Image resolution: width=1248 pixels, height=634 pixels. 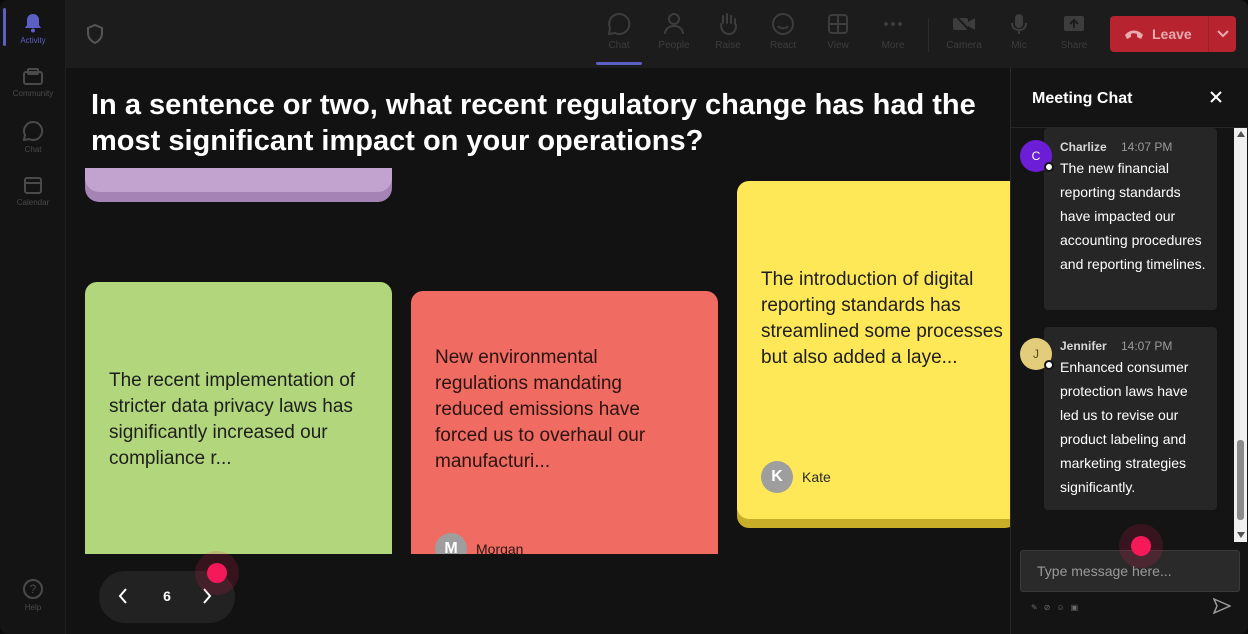 I want to click on rail-item-help: ? Help, so click(x=33, y=595).